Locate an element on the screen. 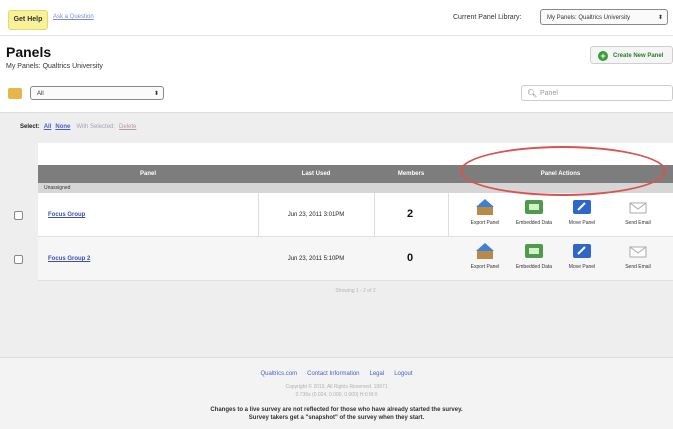 The width and height of the screenshot is (673, 429). members-count: 2 is located at coordinates (410, 214).